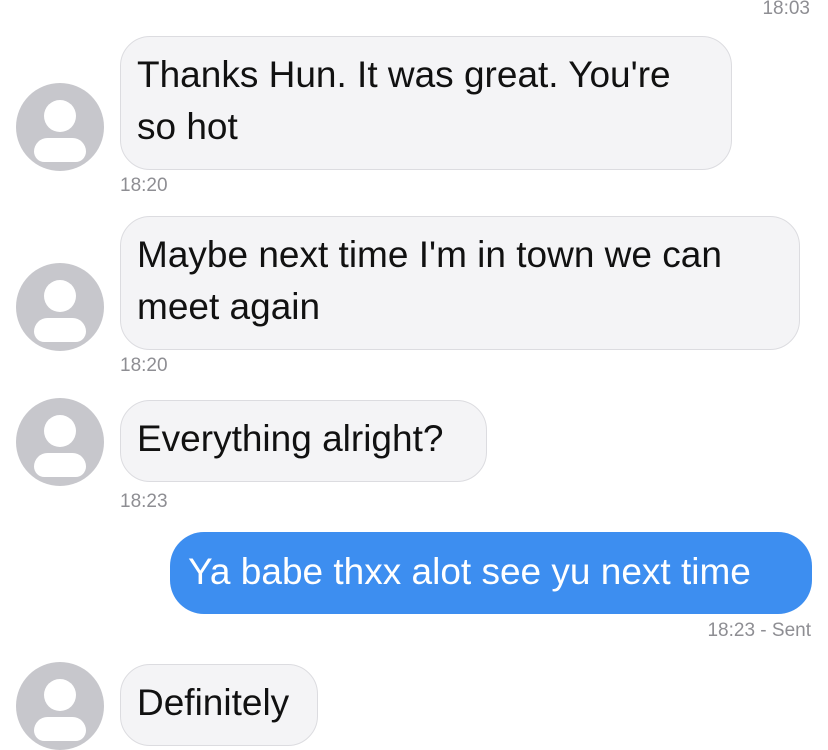 Image resolution: width=828 pixels, height=750 pixels. Describe the element at coordinates (219, 705) in the screenshot. I see `message-bubble: Definitely` at that location.